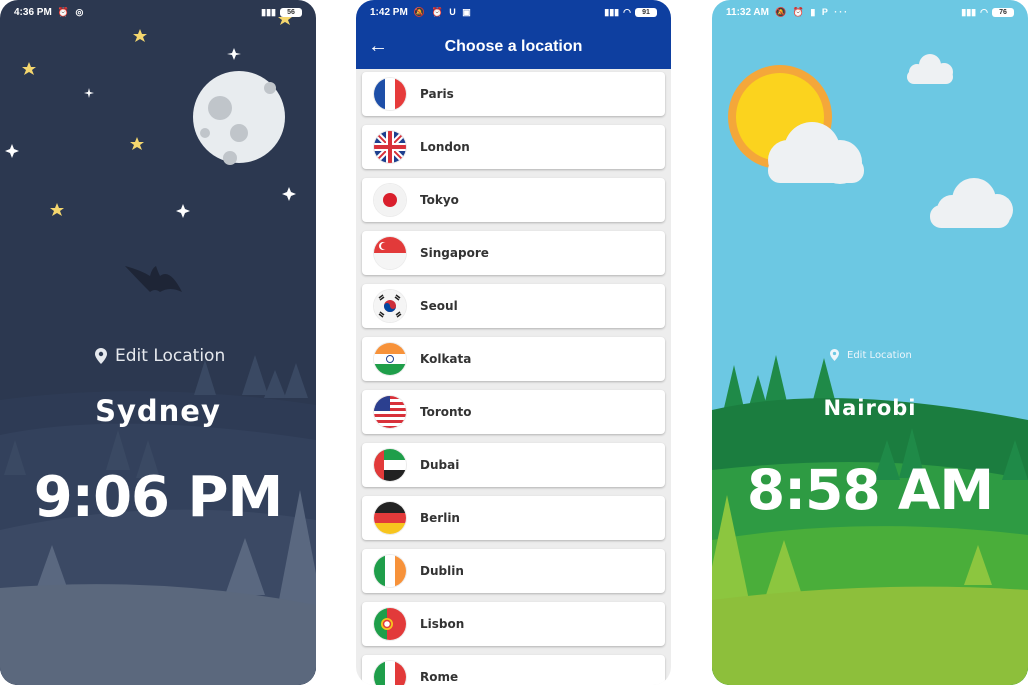 This screenshot has height=685, width=1028. Describe the element at coordinates (389, 12) in the screenshot. I see `status-time: 1:42 PM` at that location.